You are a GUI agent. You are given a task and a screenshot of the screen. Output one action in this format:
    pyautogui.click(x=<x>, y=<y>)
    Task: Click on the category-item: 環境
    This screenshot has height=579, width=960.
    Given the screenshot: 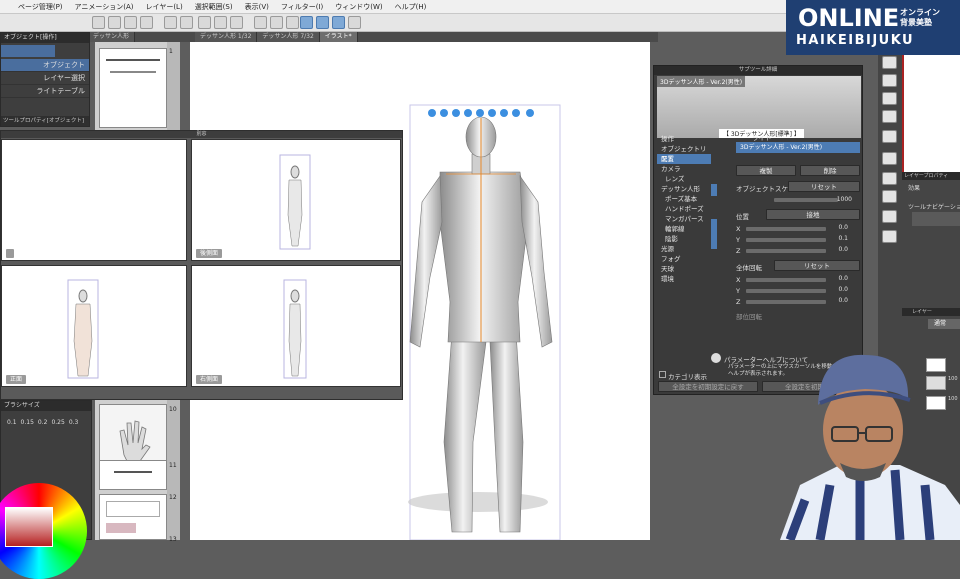 What is the action you would take?
    pyautogui.click(x=684, y=279)
    